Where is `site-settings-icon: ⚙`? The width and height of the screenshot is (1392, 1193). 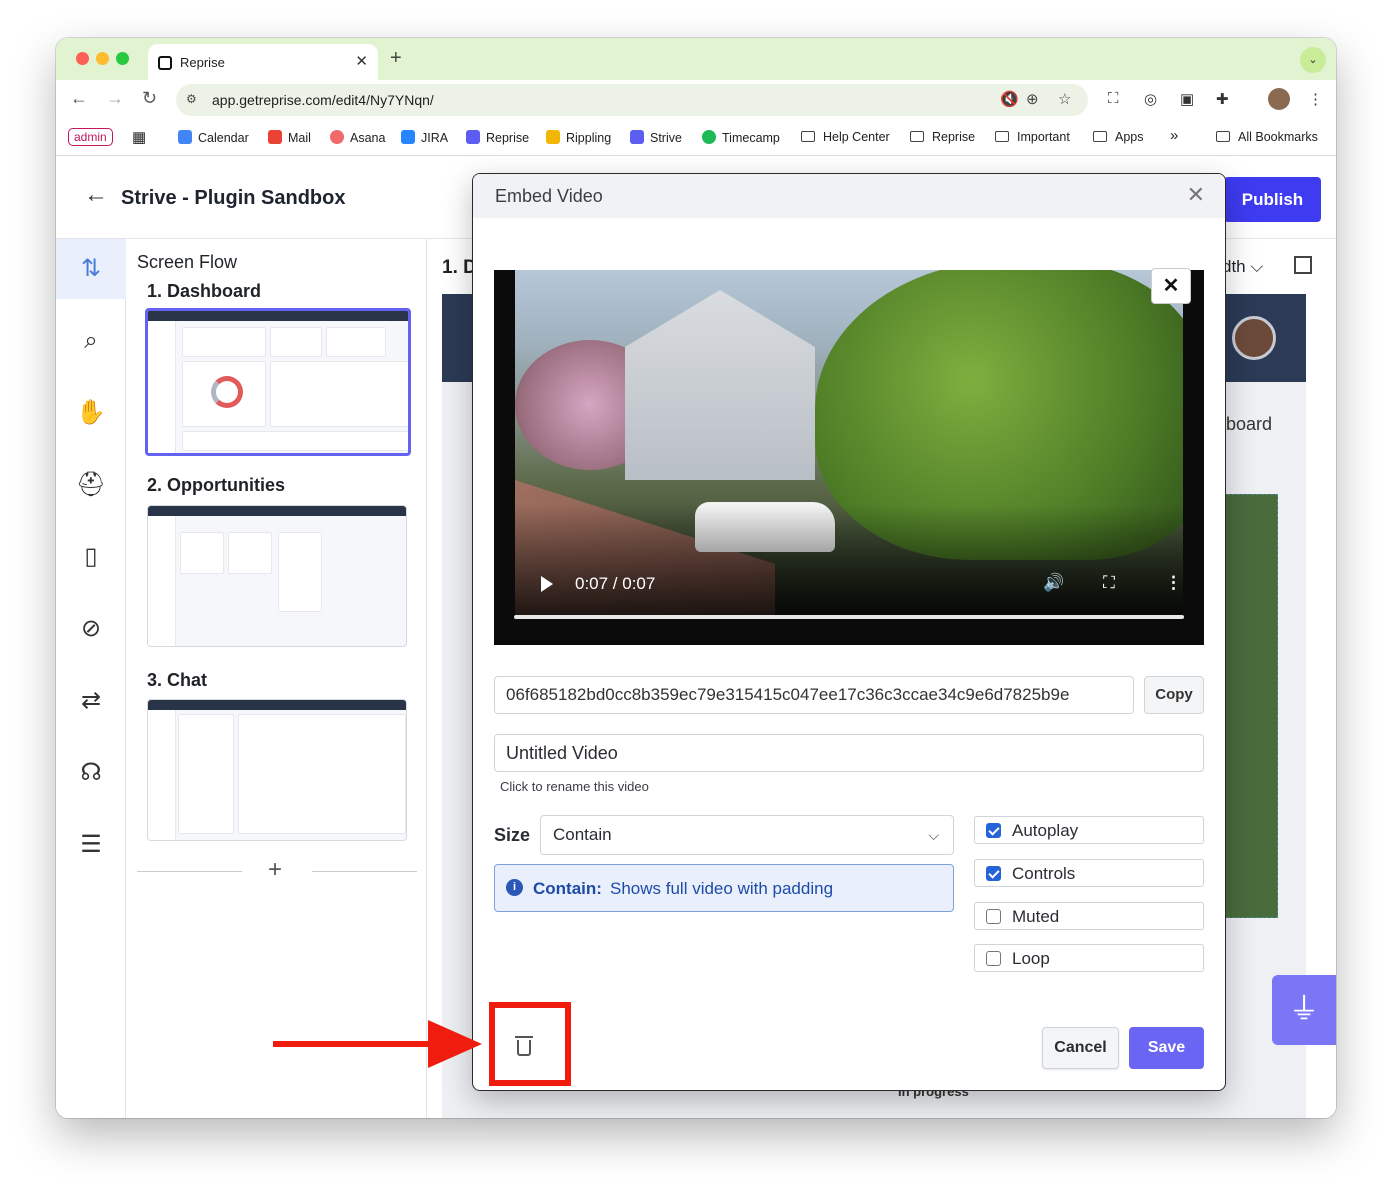 site-settings-icon: ⚙ is located at coordinates (194, 100).